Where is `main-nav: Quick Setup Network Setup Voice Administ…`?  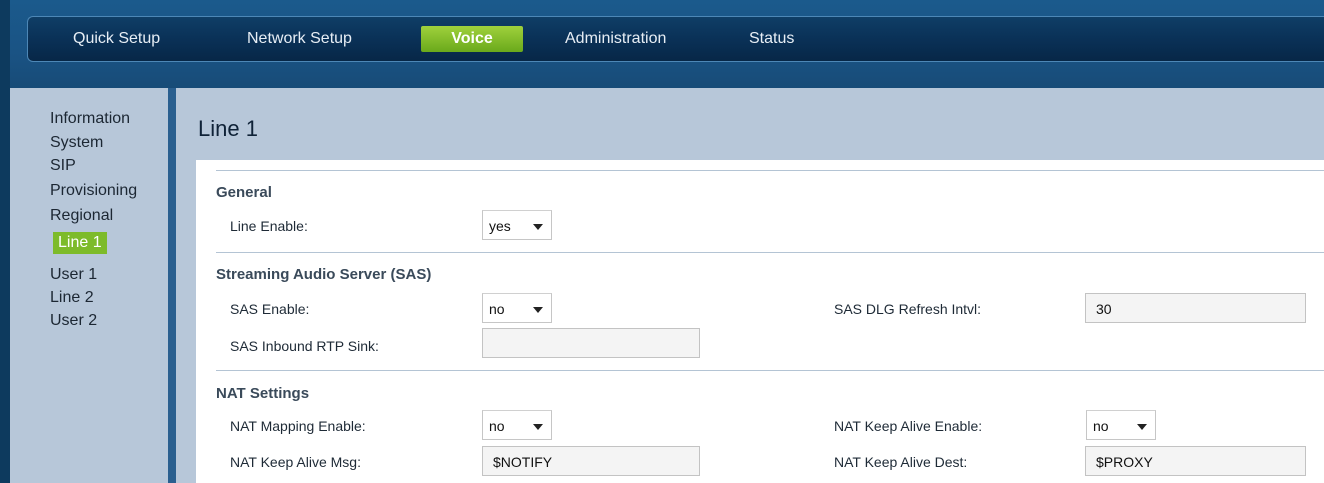 main-nav: Quick Setup Network Setup Voice Administ… is located at coordinates (675, 39).